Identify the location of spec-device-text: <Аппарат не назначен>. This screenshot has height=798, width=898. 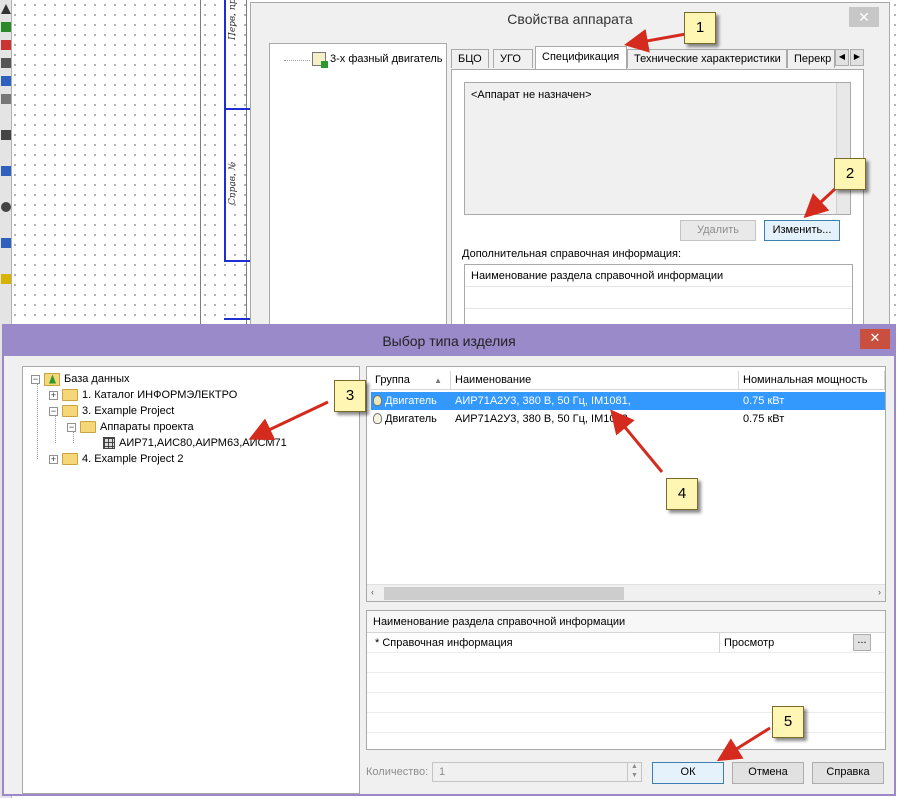
(531, 95).